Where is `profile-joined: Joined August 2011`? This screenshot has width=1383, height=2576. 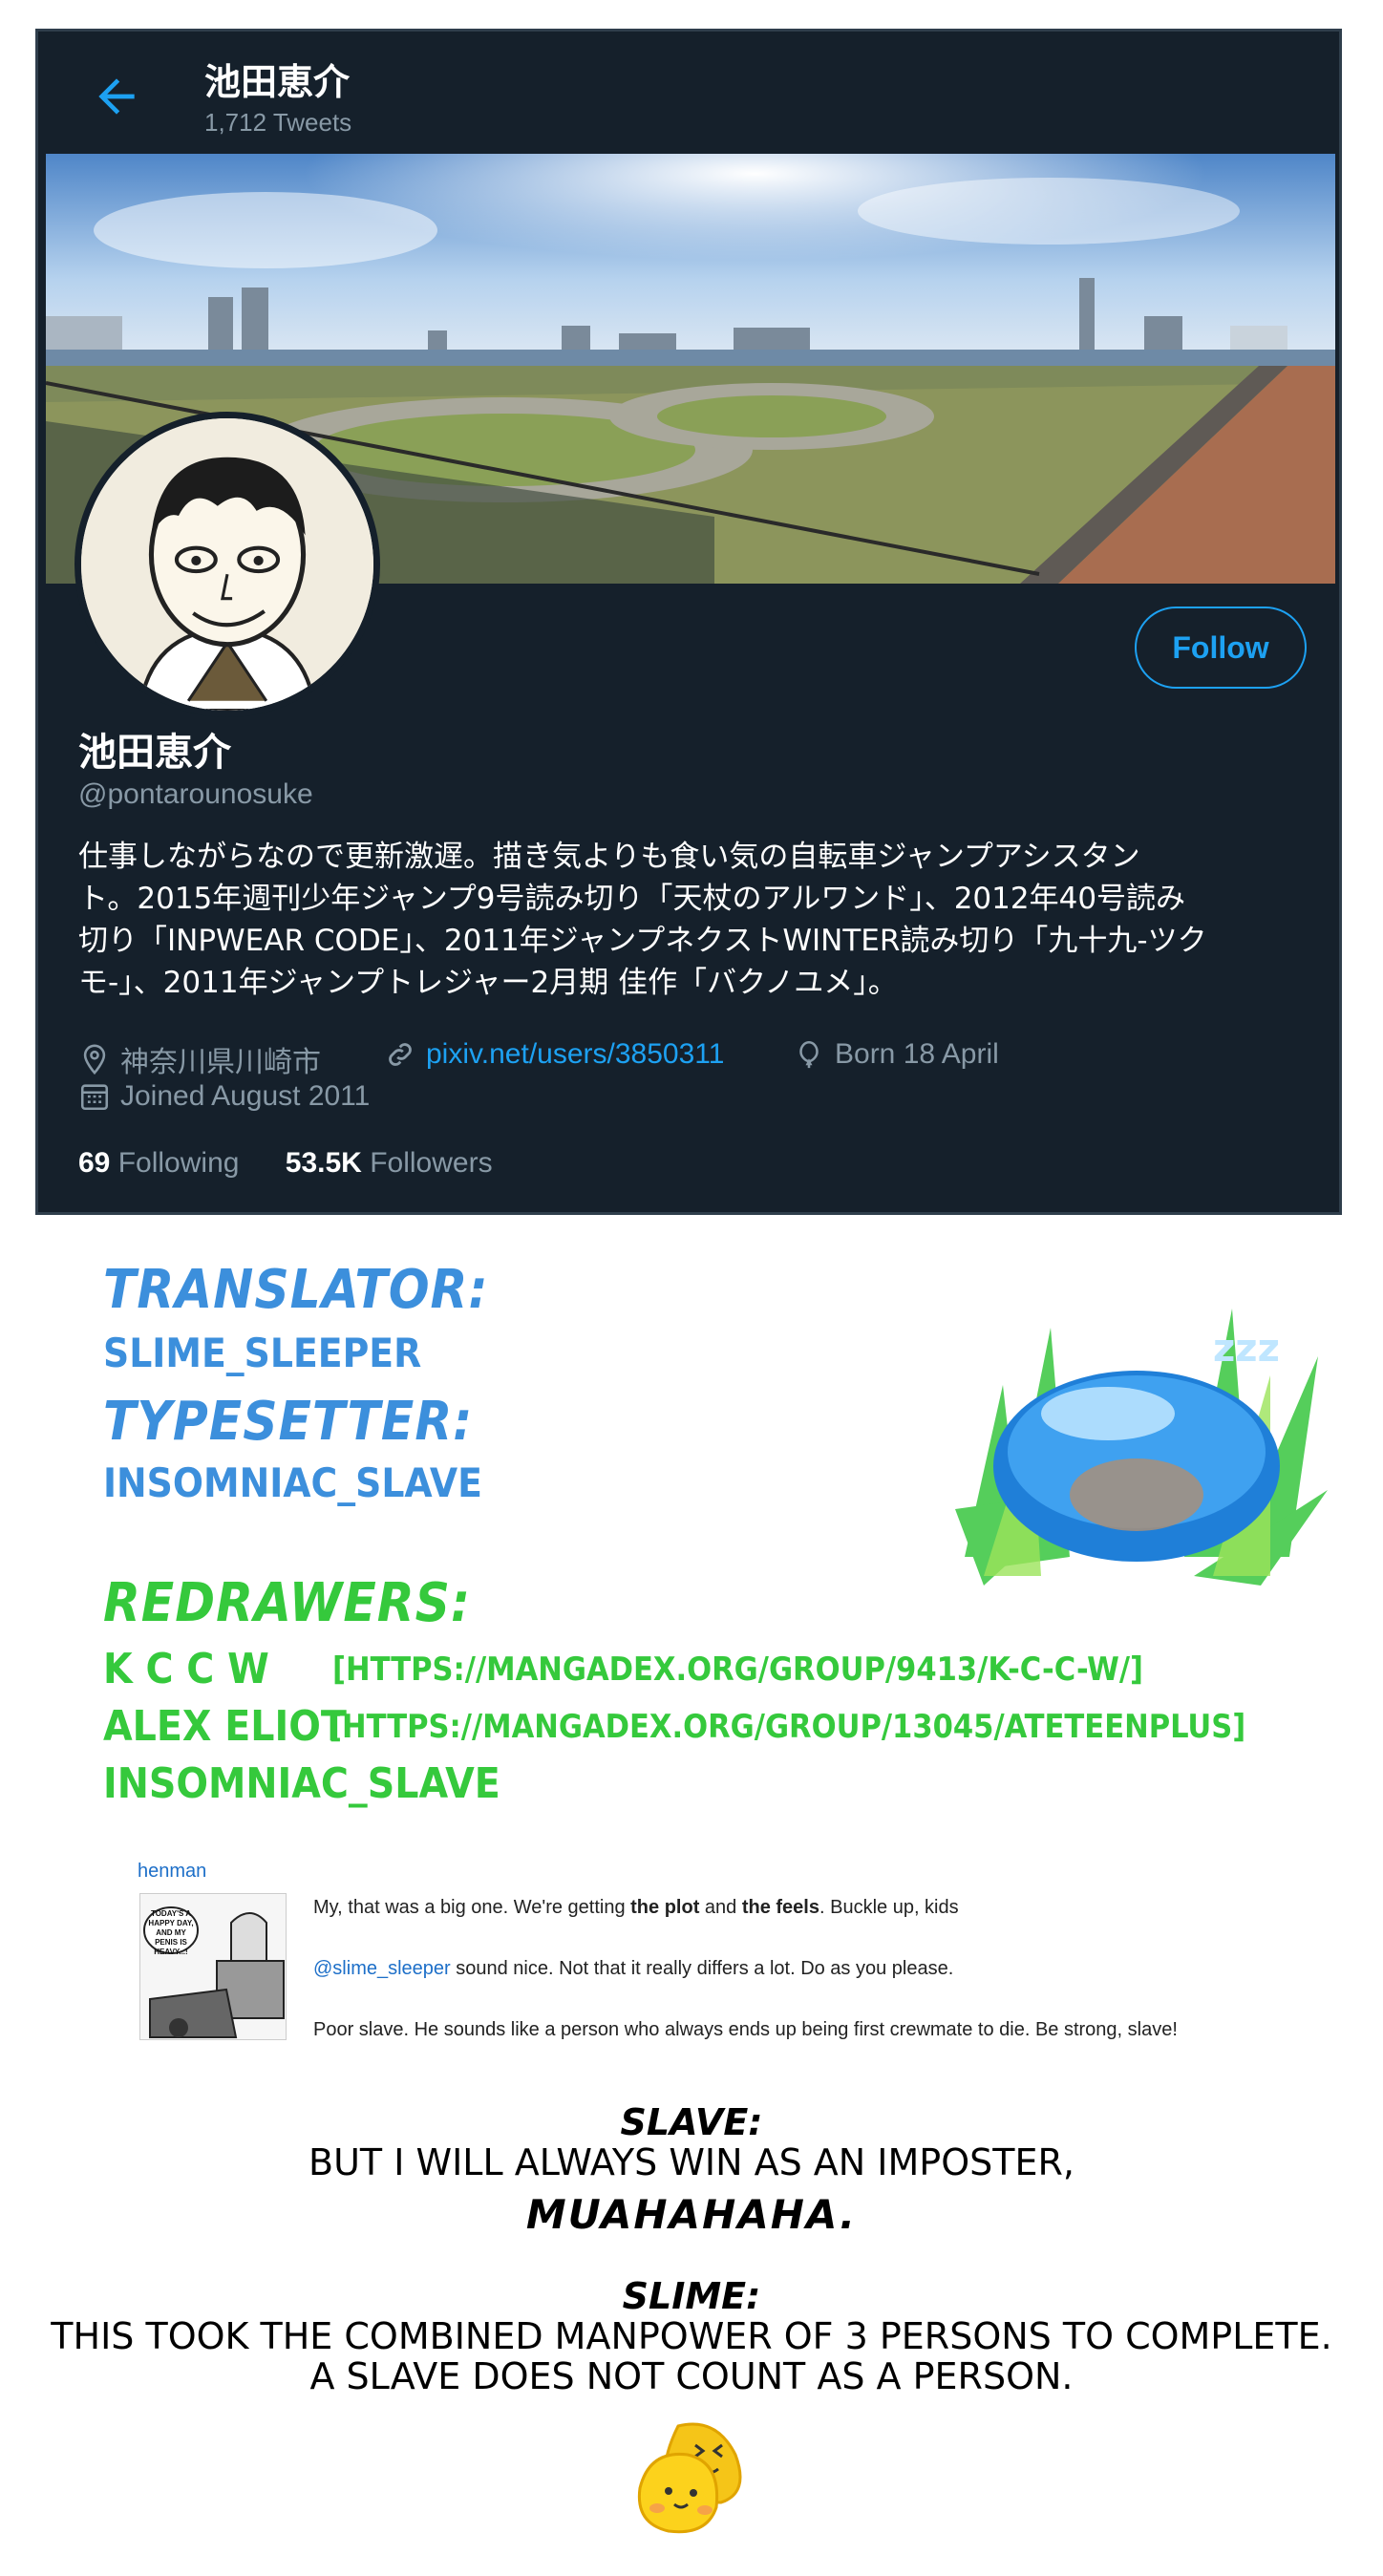
profile-joined: Joined August 2011 is located at coordinates (224, 1096).